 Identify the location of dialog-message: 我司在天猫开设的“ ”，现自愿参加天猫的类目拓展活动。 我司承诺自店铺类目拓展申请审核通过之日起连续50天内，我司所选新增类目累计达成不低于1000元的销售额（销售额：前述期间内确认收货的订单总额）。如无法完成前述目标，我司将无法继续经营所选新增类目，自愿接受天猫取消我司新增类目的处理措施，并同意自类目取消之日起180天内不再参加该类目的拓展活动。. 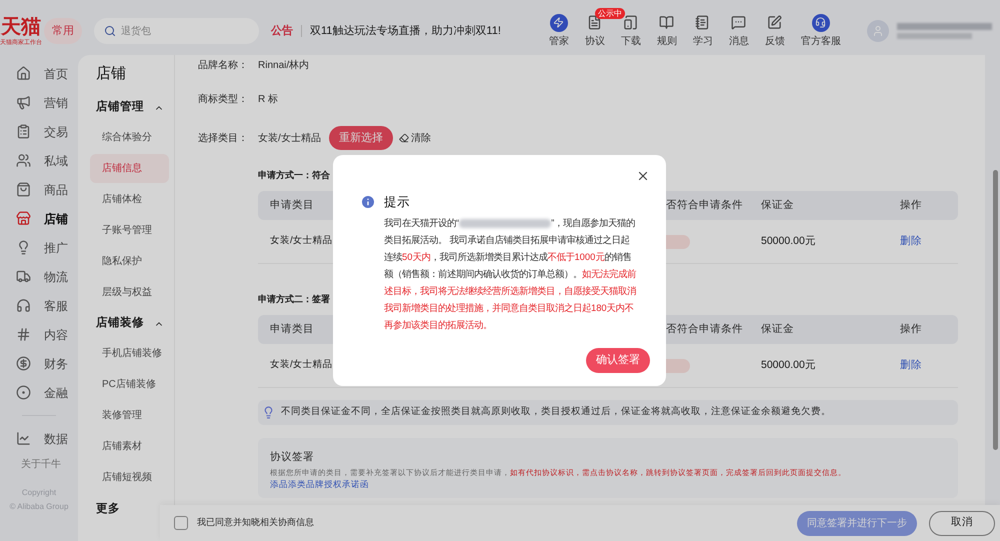
(511, 274).